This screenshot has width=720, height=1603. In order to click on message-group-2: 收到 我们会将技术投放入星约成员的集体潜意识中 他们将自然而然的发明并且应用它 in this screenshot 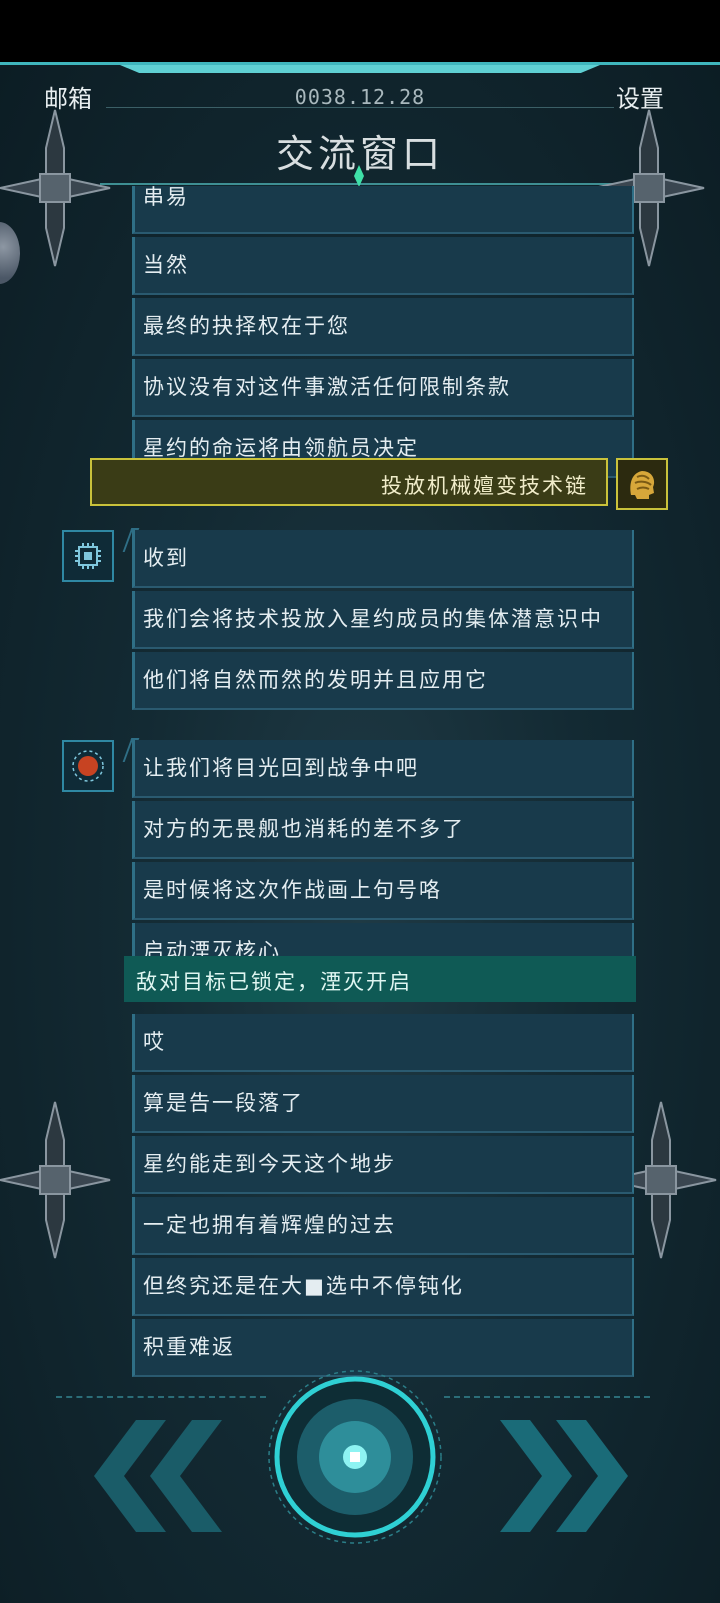, I will do `click(388, 621)`.